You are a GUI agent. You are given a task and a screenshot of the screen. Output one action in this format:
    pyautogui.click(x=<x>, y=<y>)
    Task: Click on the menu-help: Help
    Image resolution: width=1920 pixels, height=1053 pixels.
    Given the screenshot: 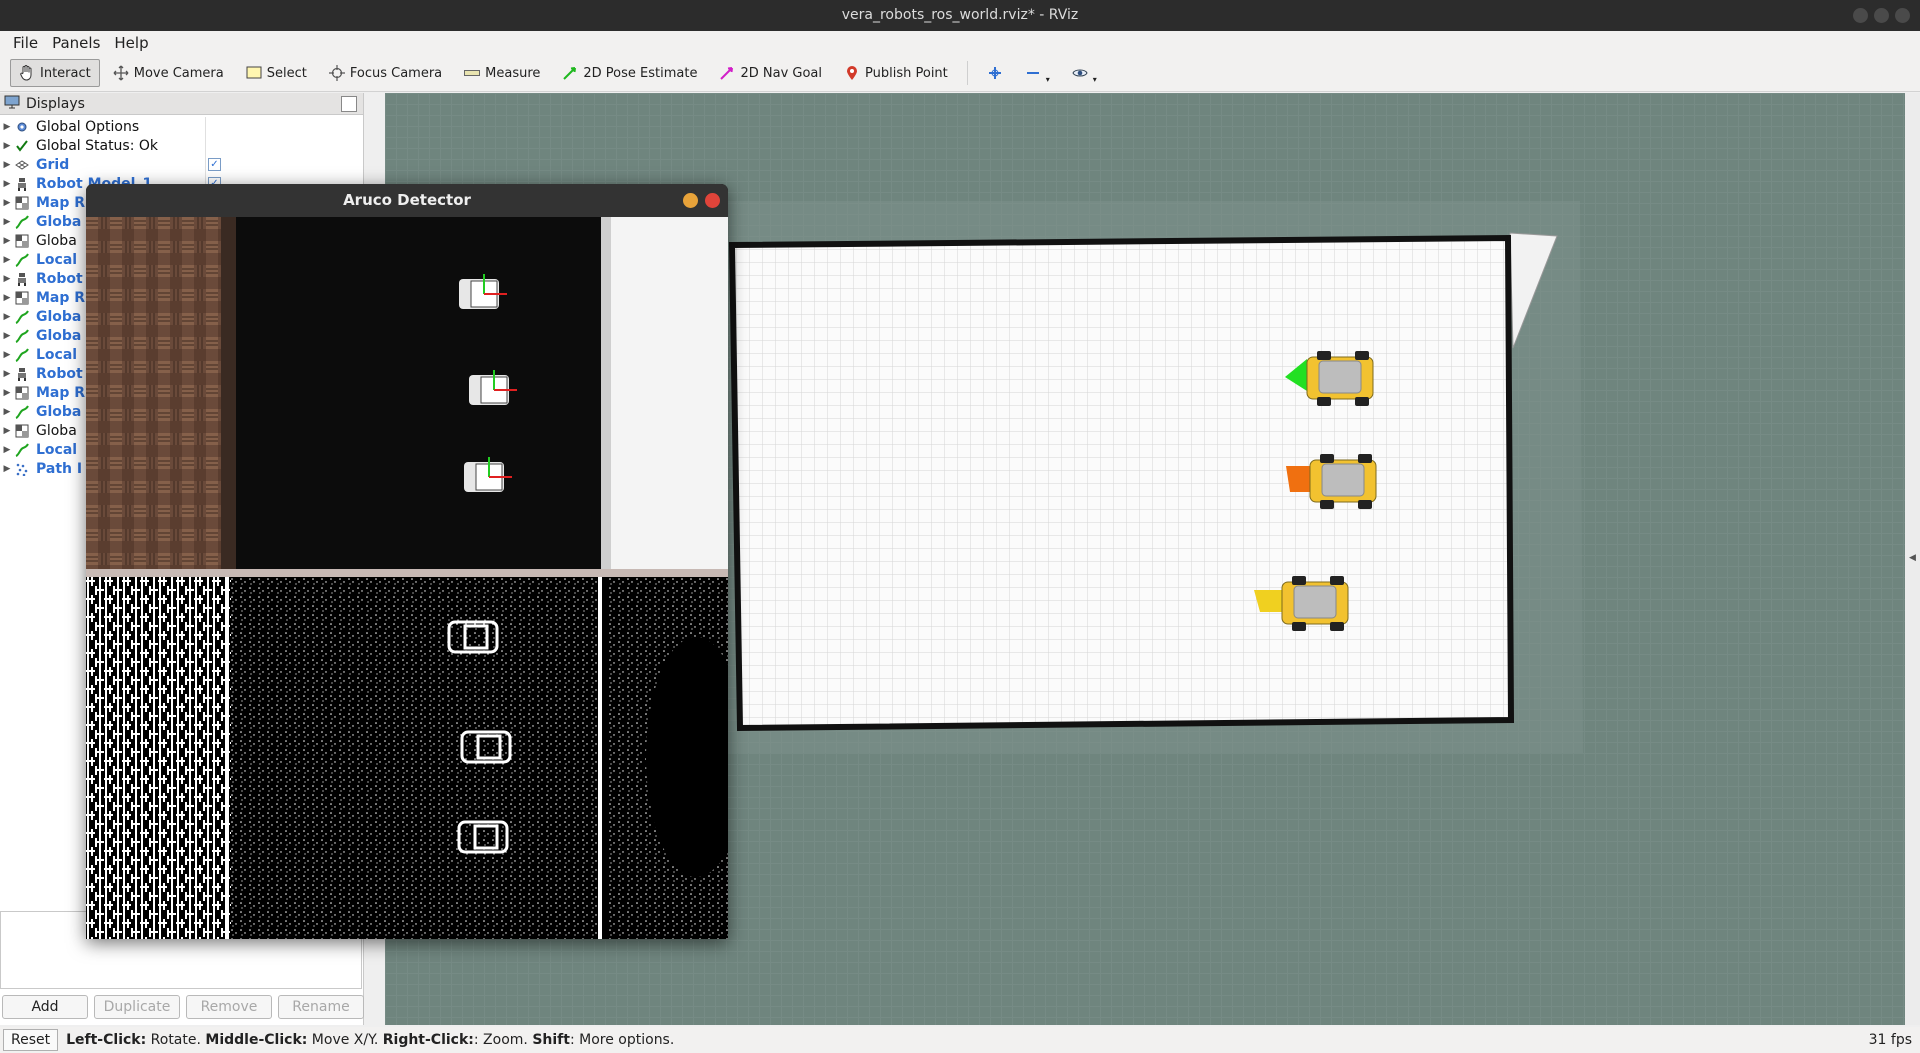 What is the action you would take?
    pyautogui.click(x=131, y=43)
    